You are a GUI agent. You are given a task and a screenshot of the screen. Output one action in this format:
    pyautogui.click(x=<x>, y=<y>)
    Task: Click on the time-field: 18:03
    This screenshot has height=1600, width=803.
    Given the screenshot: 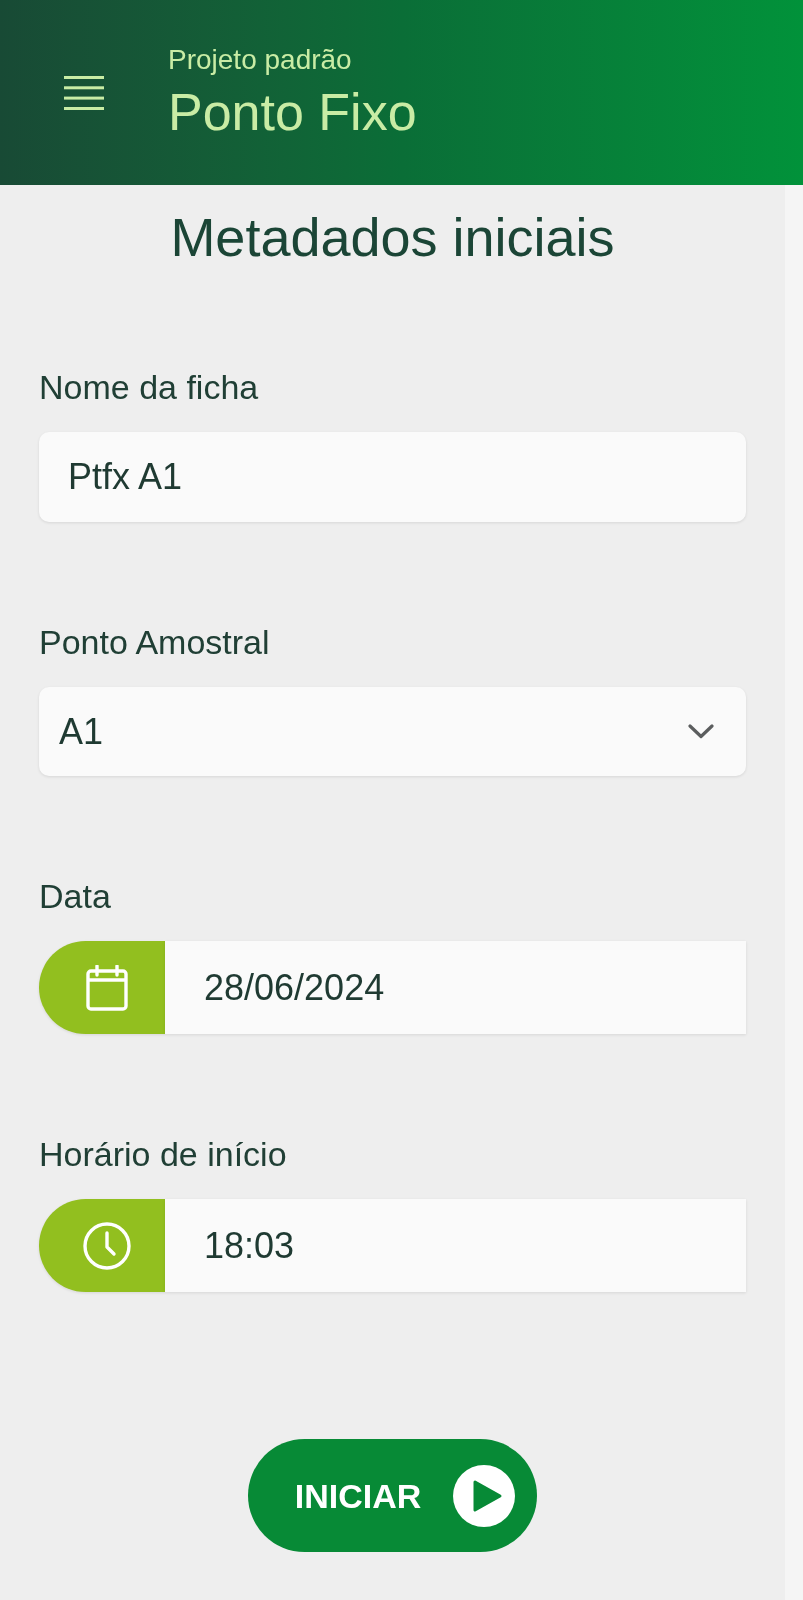 What is the action you would take?
    pyautogui.click(x=455, y=1245)
    